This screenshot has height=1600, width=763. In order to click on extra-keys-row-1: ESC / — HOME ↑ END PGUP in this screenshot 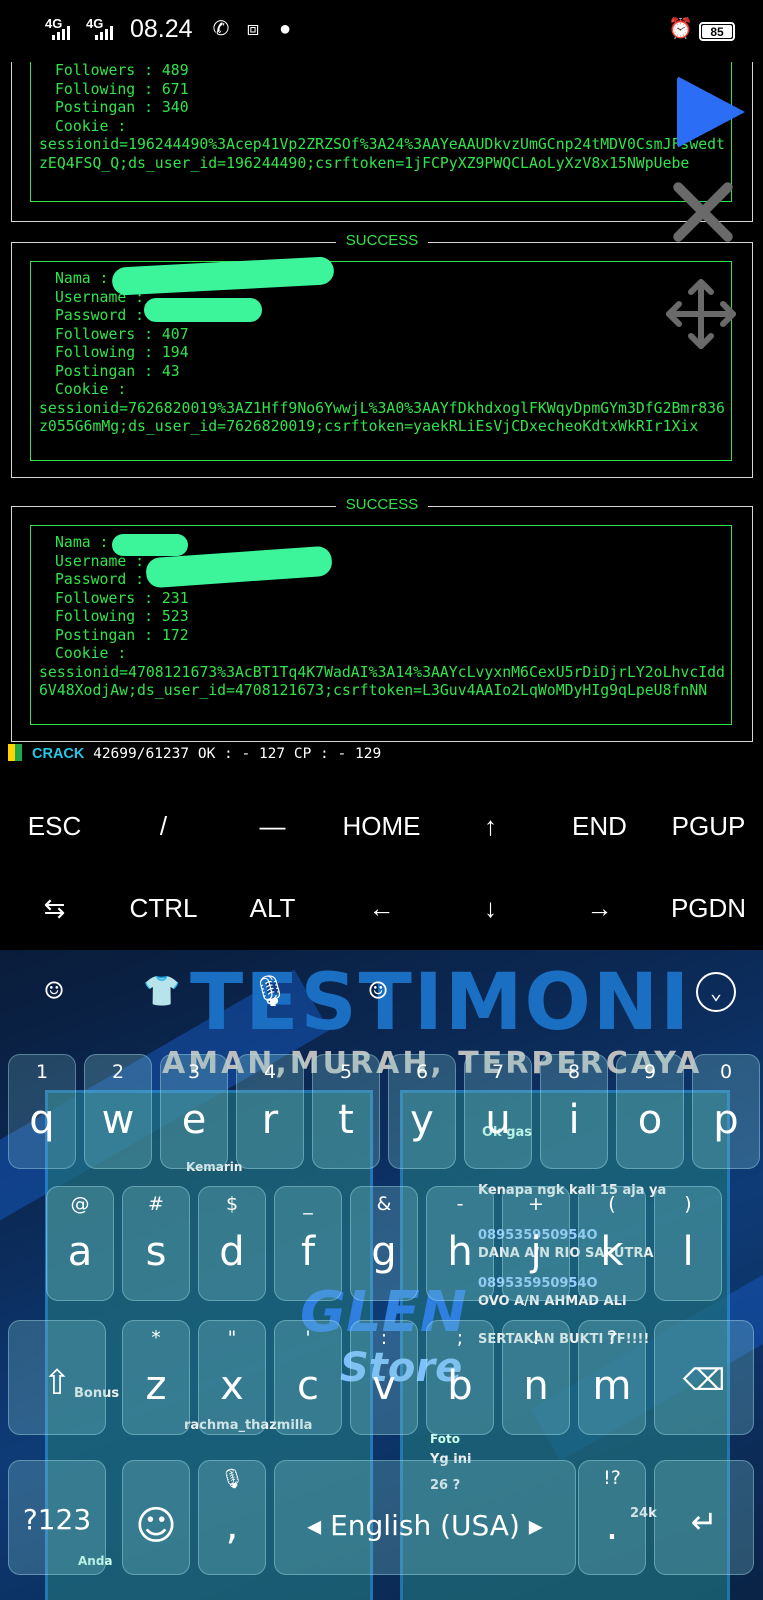, I will do `click(381, 826)`.